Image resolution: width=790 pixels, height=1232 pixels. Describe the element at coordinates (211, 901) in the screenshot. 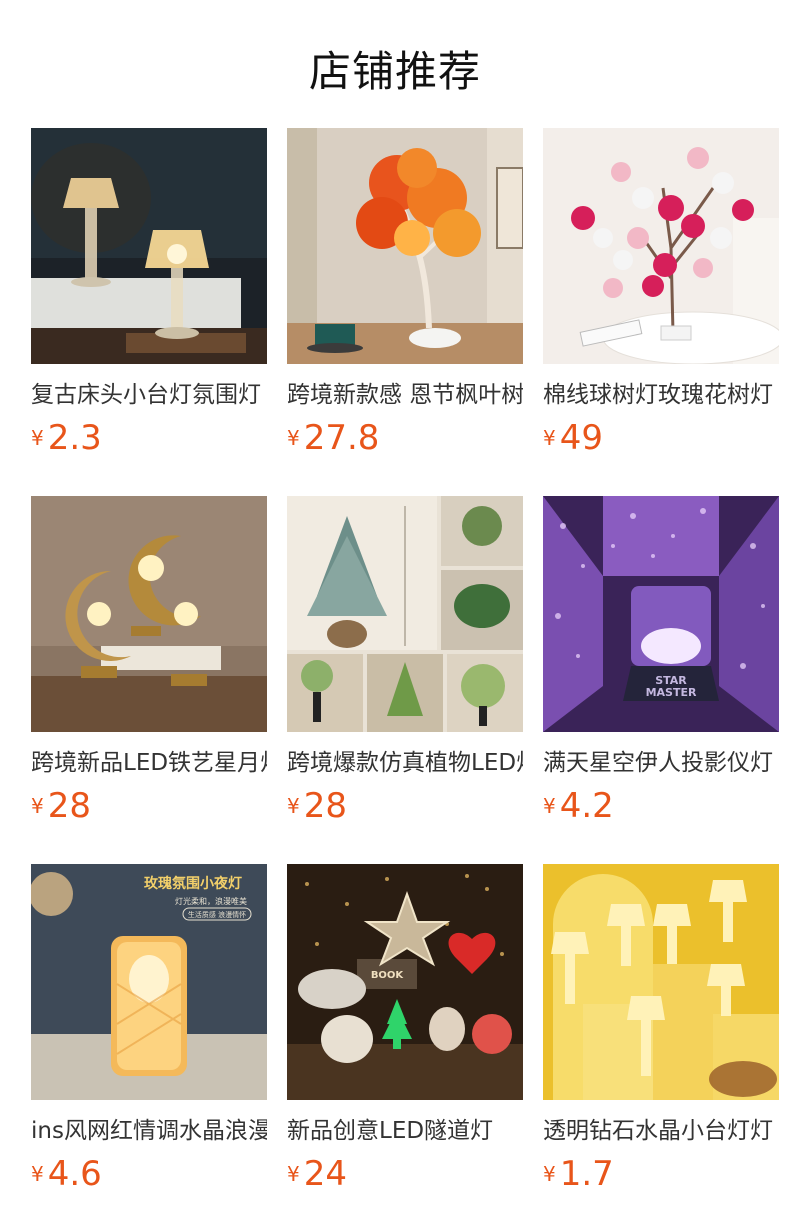

I see `image-subline: 灯光柔和，浪漫唯美` at that location.